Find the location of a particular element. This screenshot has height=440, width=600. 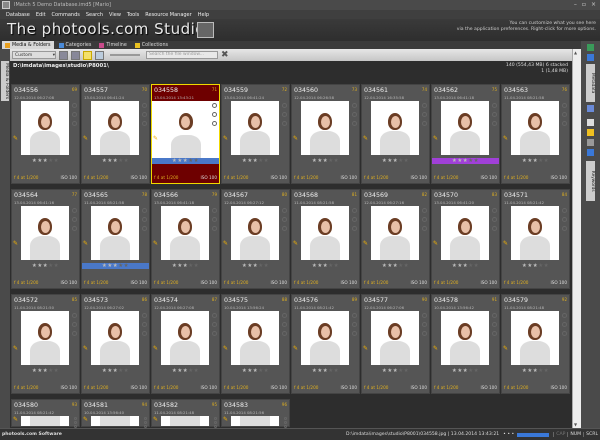

tab-timeline: Timeline is located at coordinates (112, 45).